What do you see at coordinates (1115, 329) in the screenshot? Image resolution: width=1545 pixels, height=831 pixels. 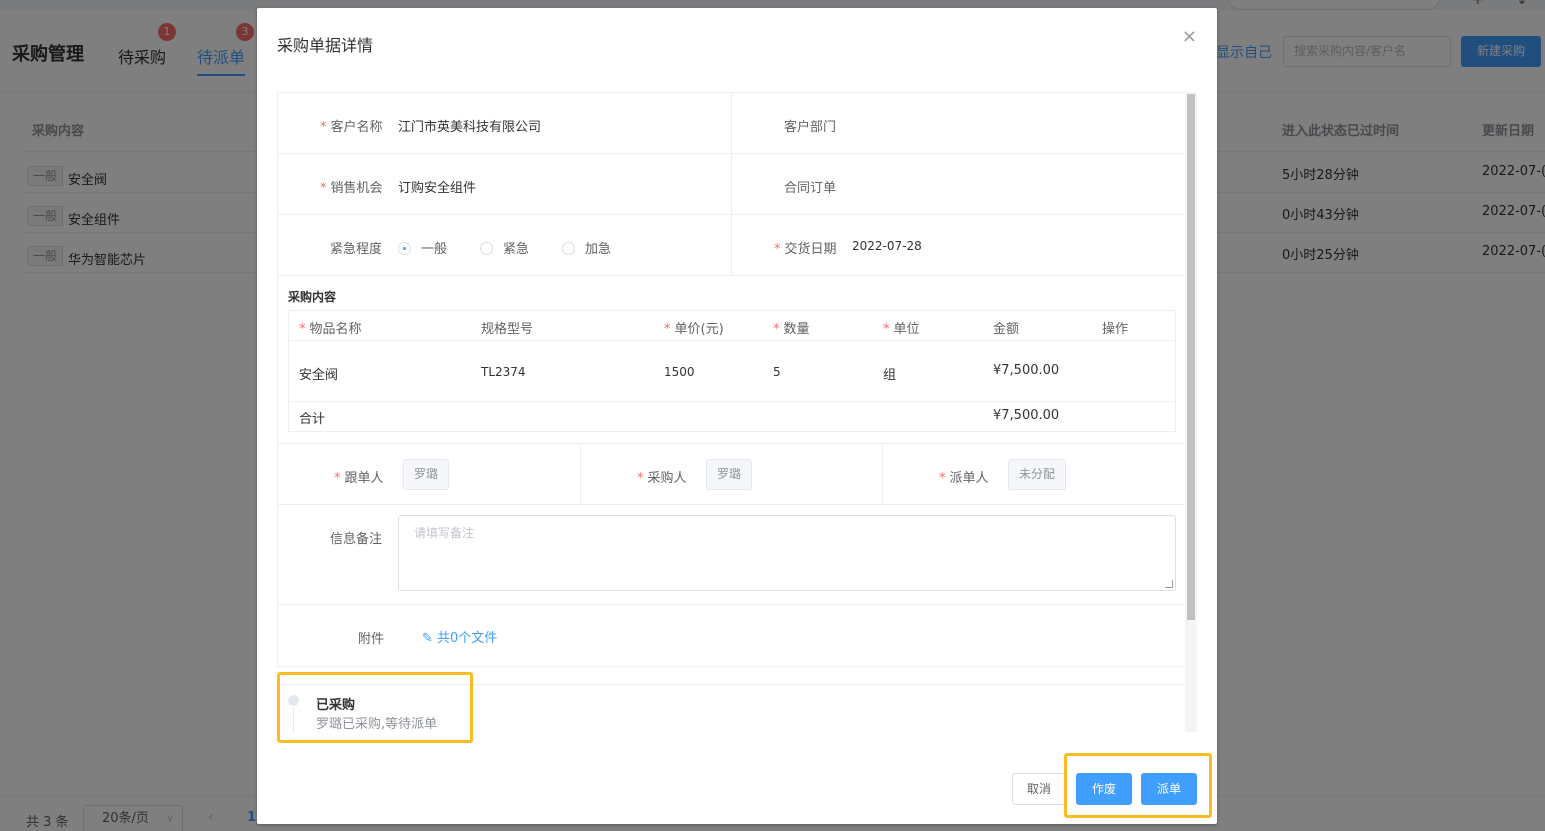 I see `items-header-op: 操作` at bounding box center [1115, 329].